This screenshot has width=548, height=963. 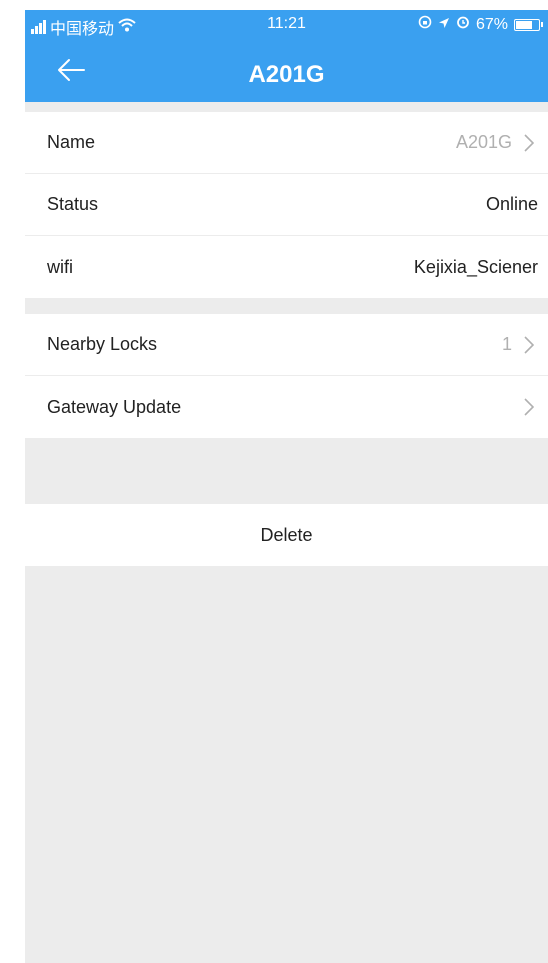 I want to click on location-icon, so click(x=444, y=25).